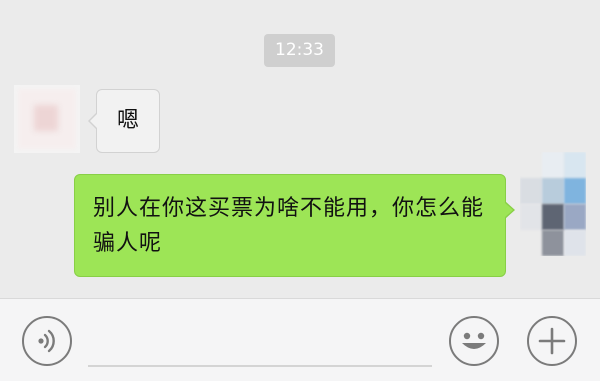  I want to click on blurred-avatar-detail, so click(46, 118).